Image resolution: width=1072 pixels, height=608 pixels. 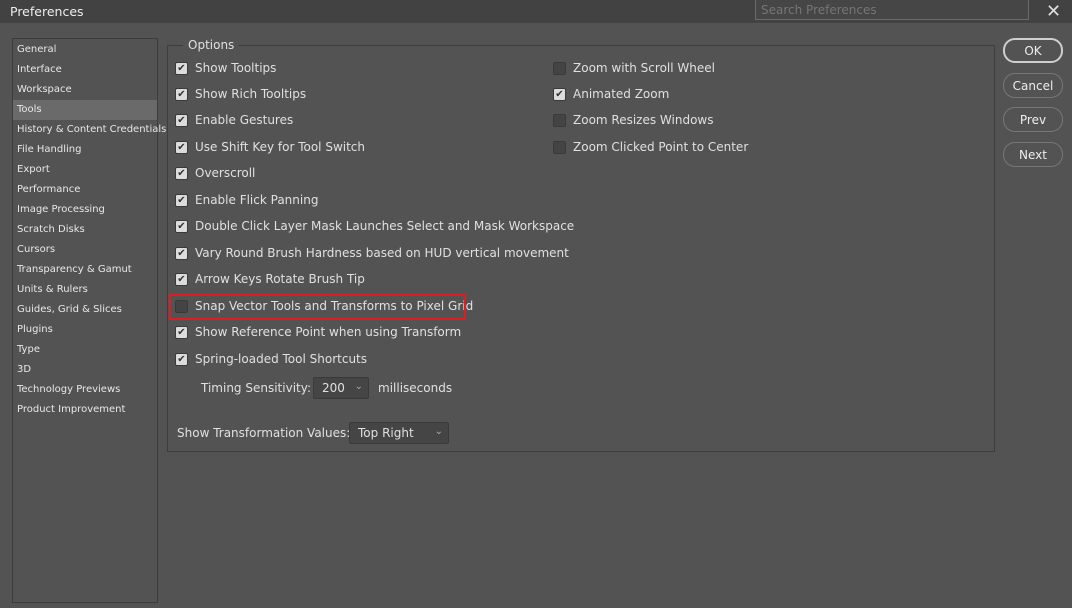 What do you see at coordinates (85, 150) in the screenshot?
I see `sidebar-item-file-handling: File Handling` at bounding box center [85, 150].